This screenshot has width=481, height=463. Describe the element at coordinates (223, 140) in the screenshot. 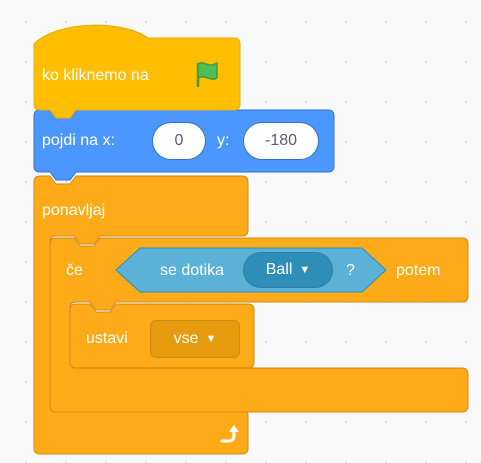

I see `y-label: y:` at that location.